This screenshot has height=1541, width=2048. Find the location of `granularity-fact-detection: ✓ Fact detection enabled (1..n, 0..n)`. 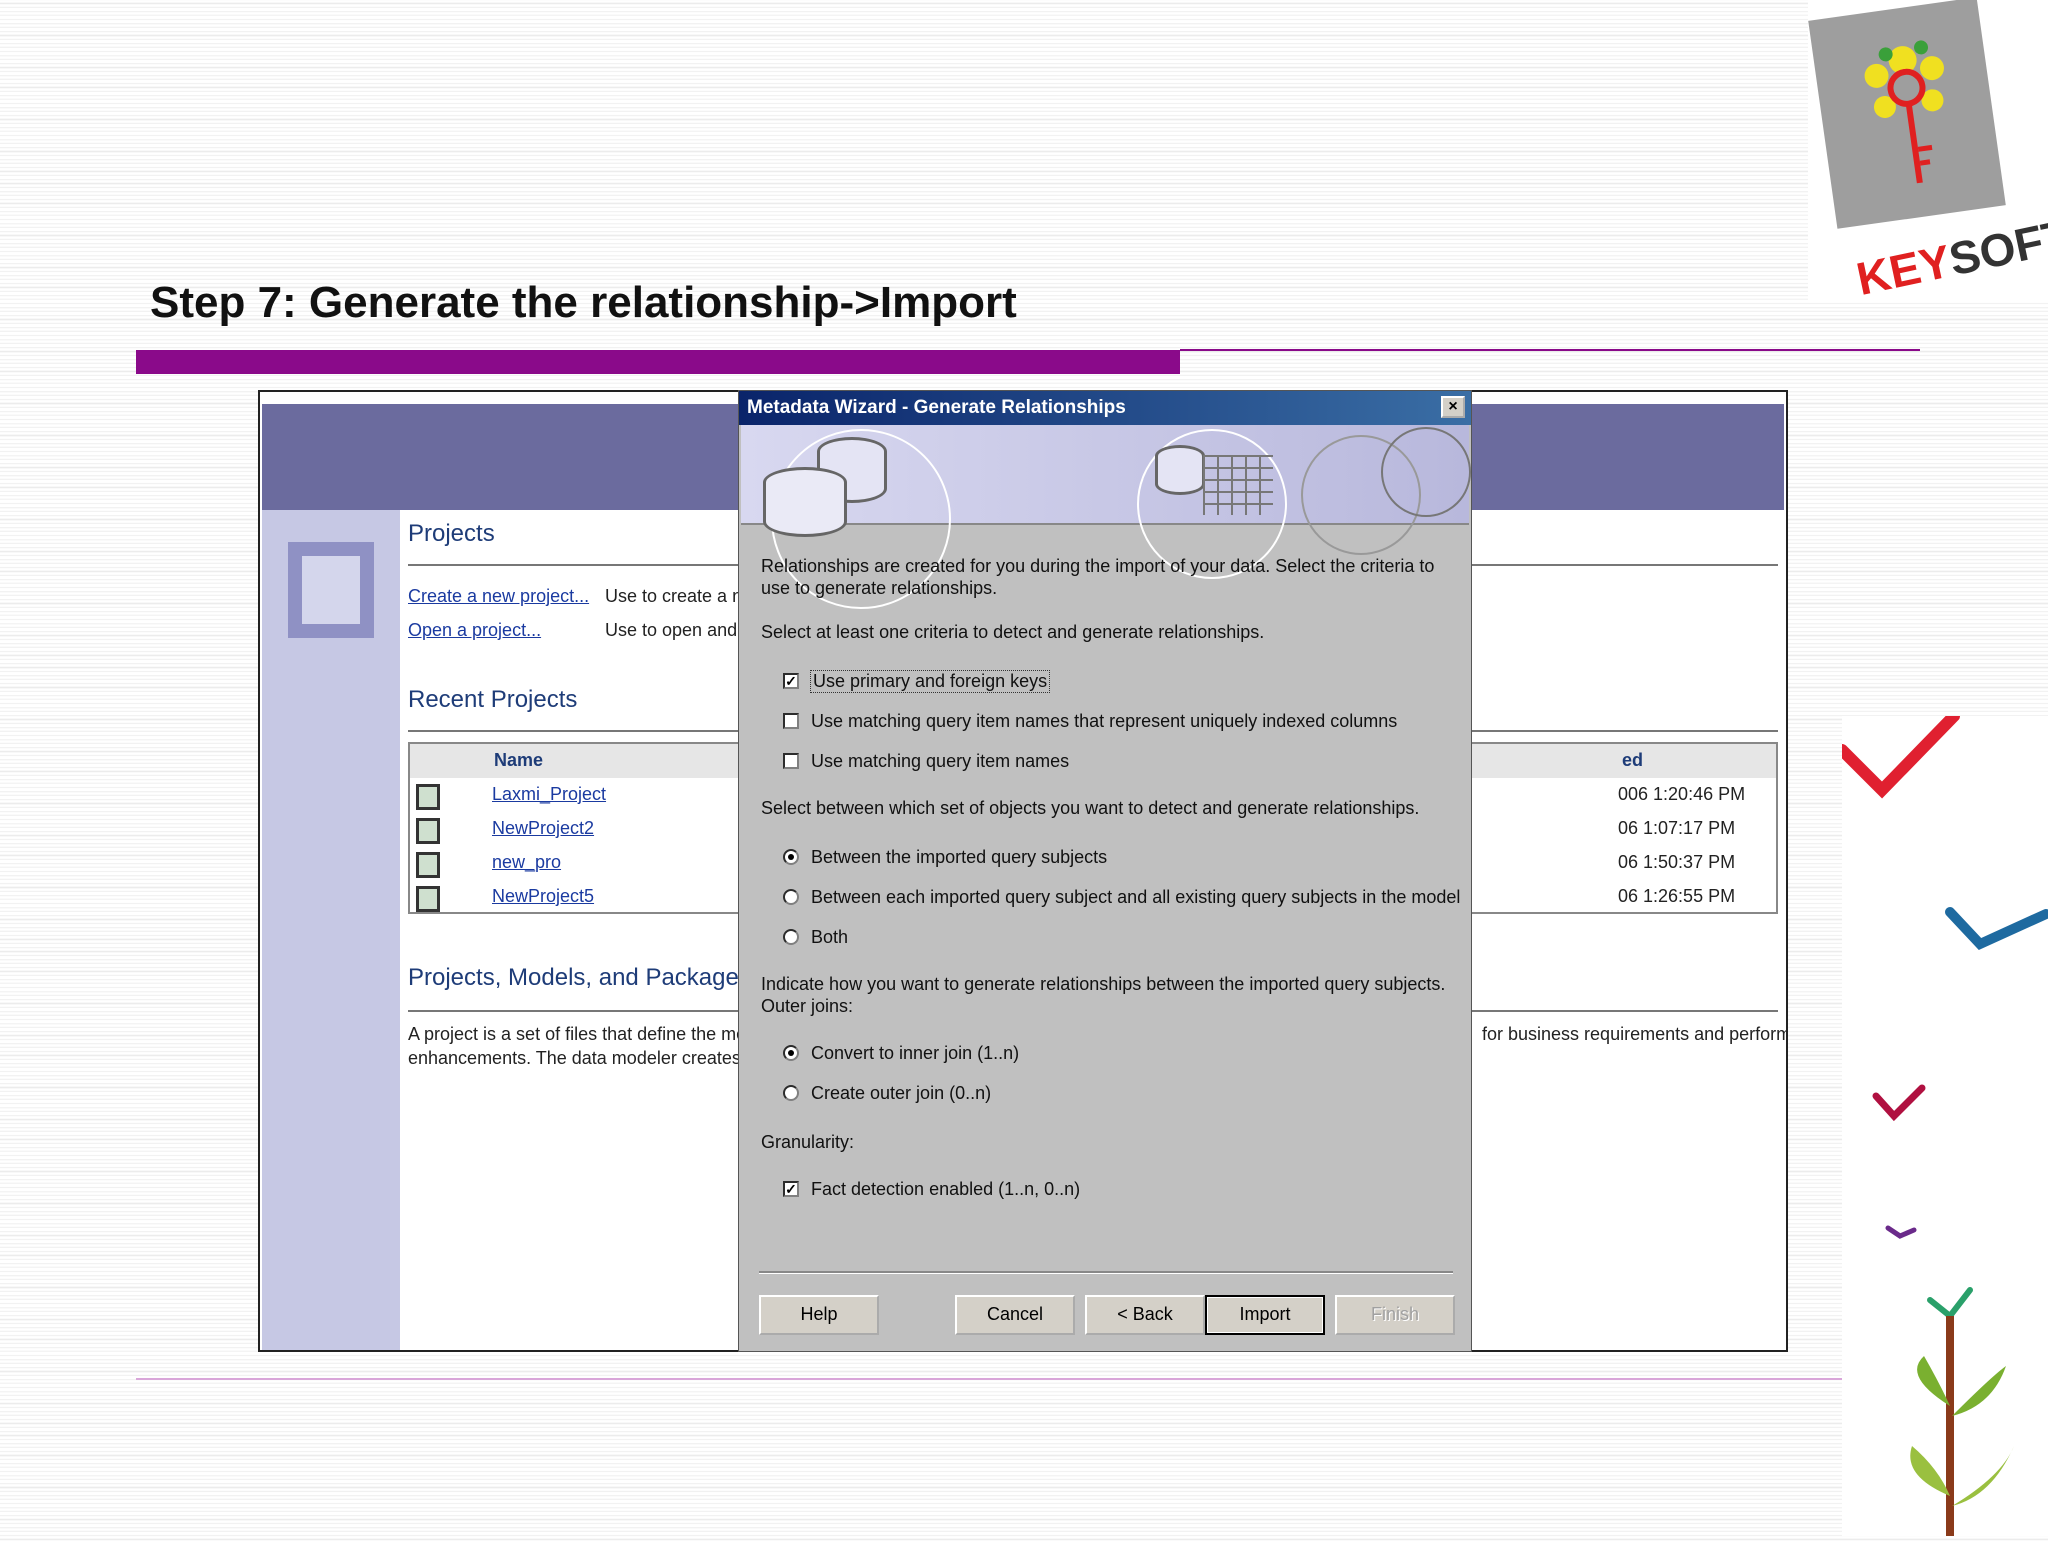

granularity-fact-detection: ✓ Fact detection enabled (1..n, 0..n) is located at coordinates (931, 1189).